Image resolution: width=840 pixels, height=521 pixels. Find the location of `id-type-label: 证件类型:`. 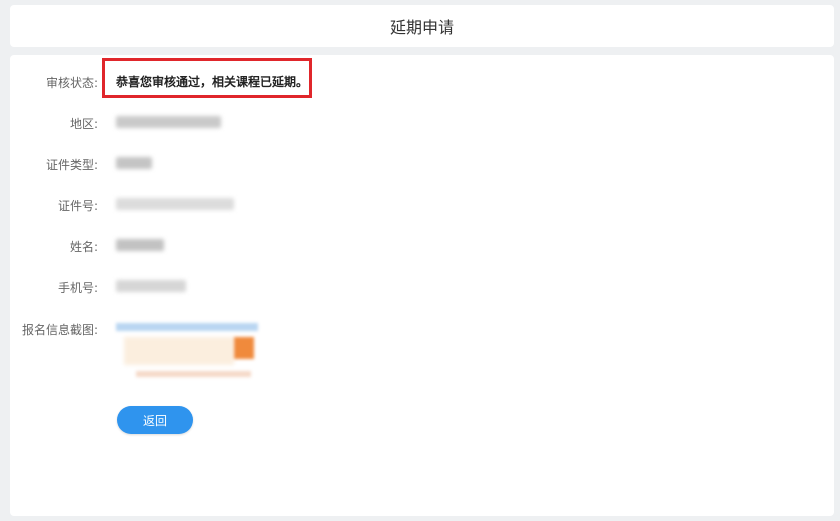

id-type-label: 证件类型: is located at coordinates (71, 165).